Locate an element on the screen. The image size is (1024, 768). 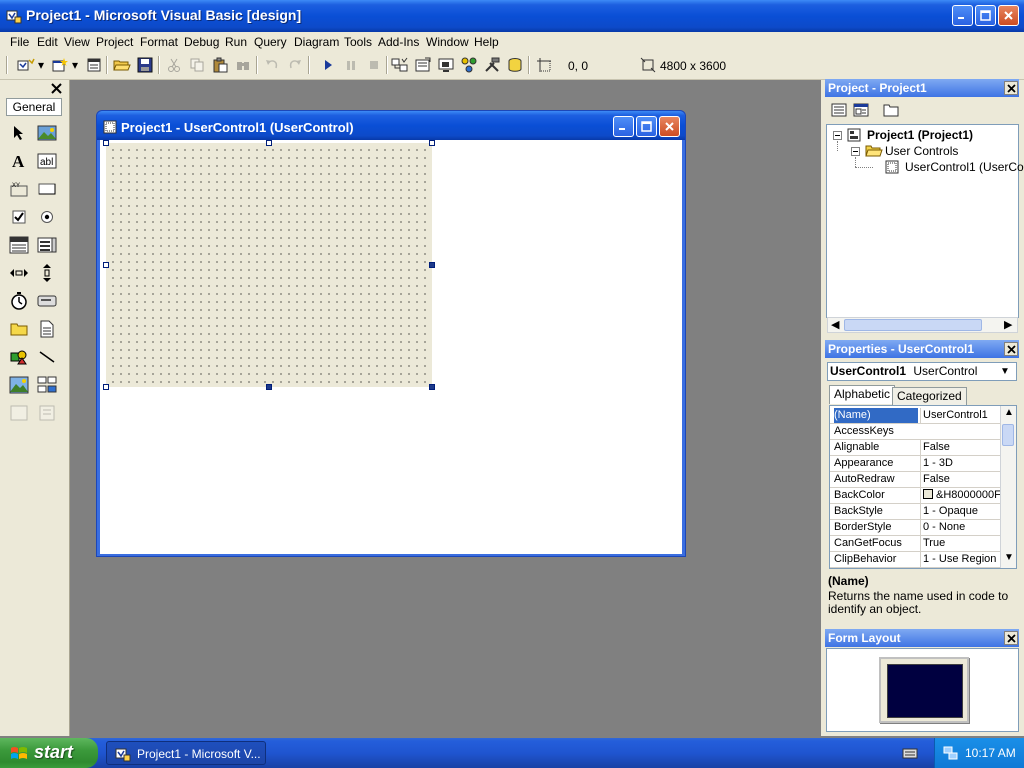
redo-button is located at coordinates (295, 65).